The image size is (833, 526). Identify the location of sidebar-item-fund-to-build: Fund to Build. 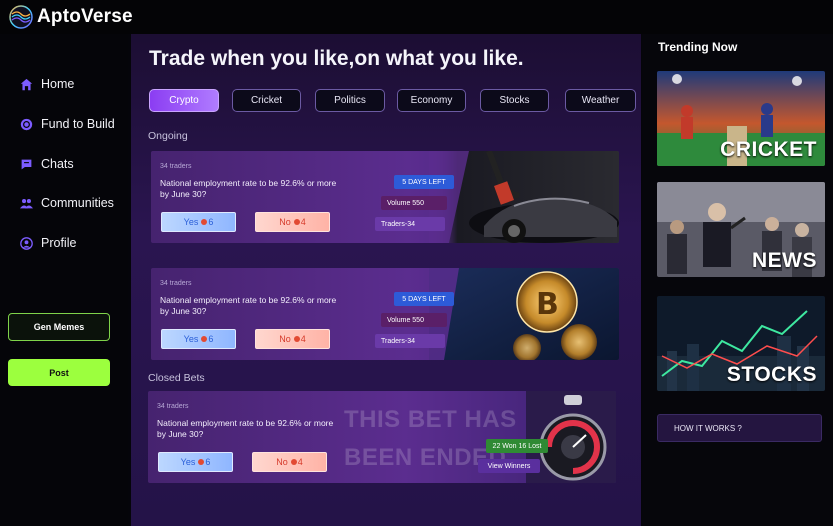
(67, 124).